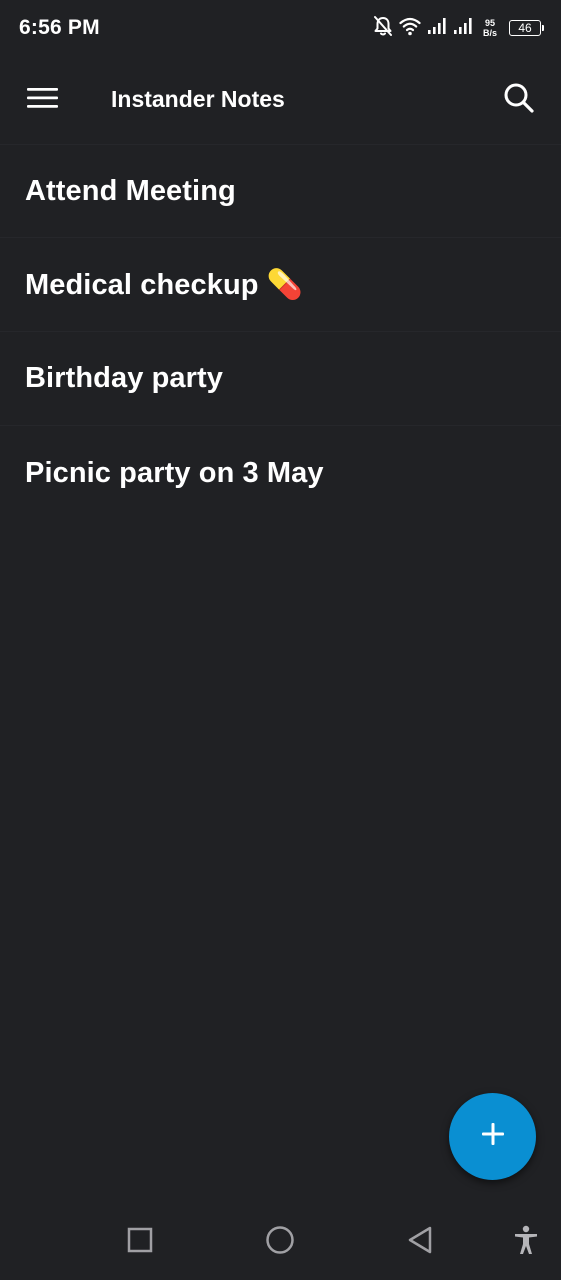 Image resolution: width=561 pixels, height=1280 pixels. Describe the element at coordinates (410, 28) in the screenshot. I see `wifi-icon` at that location.